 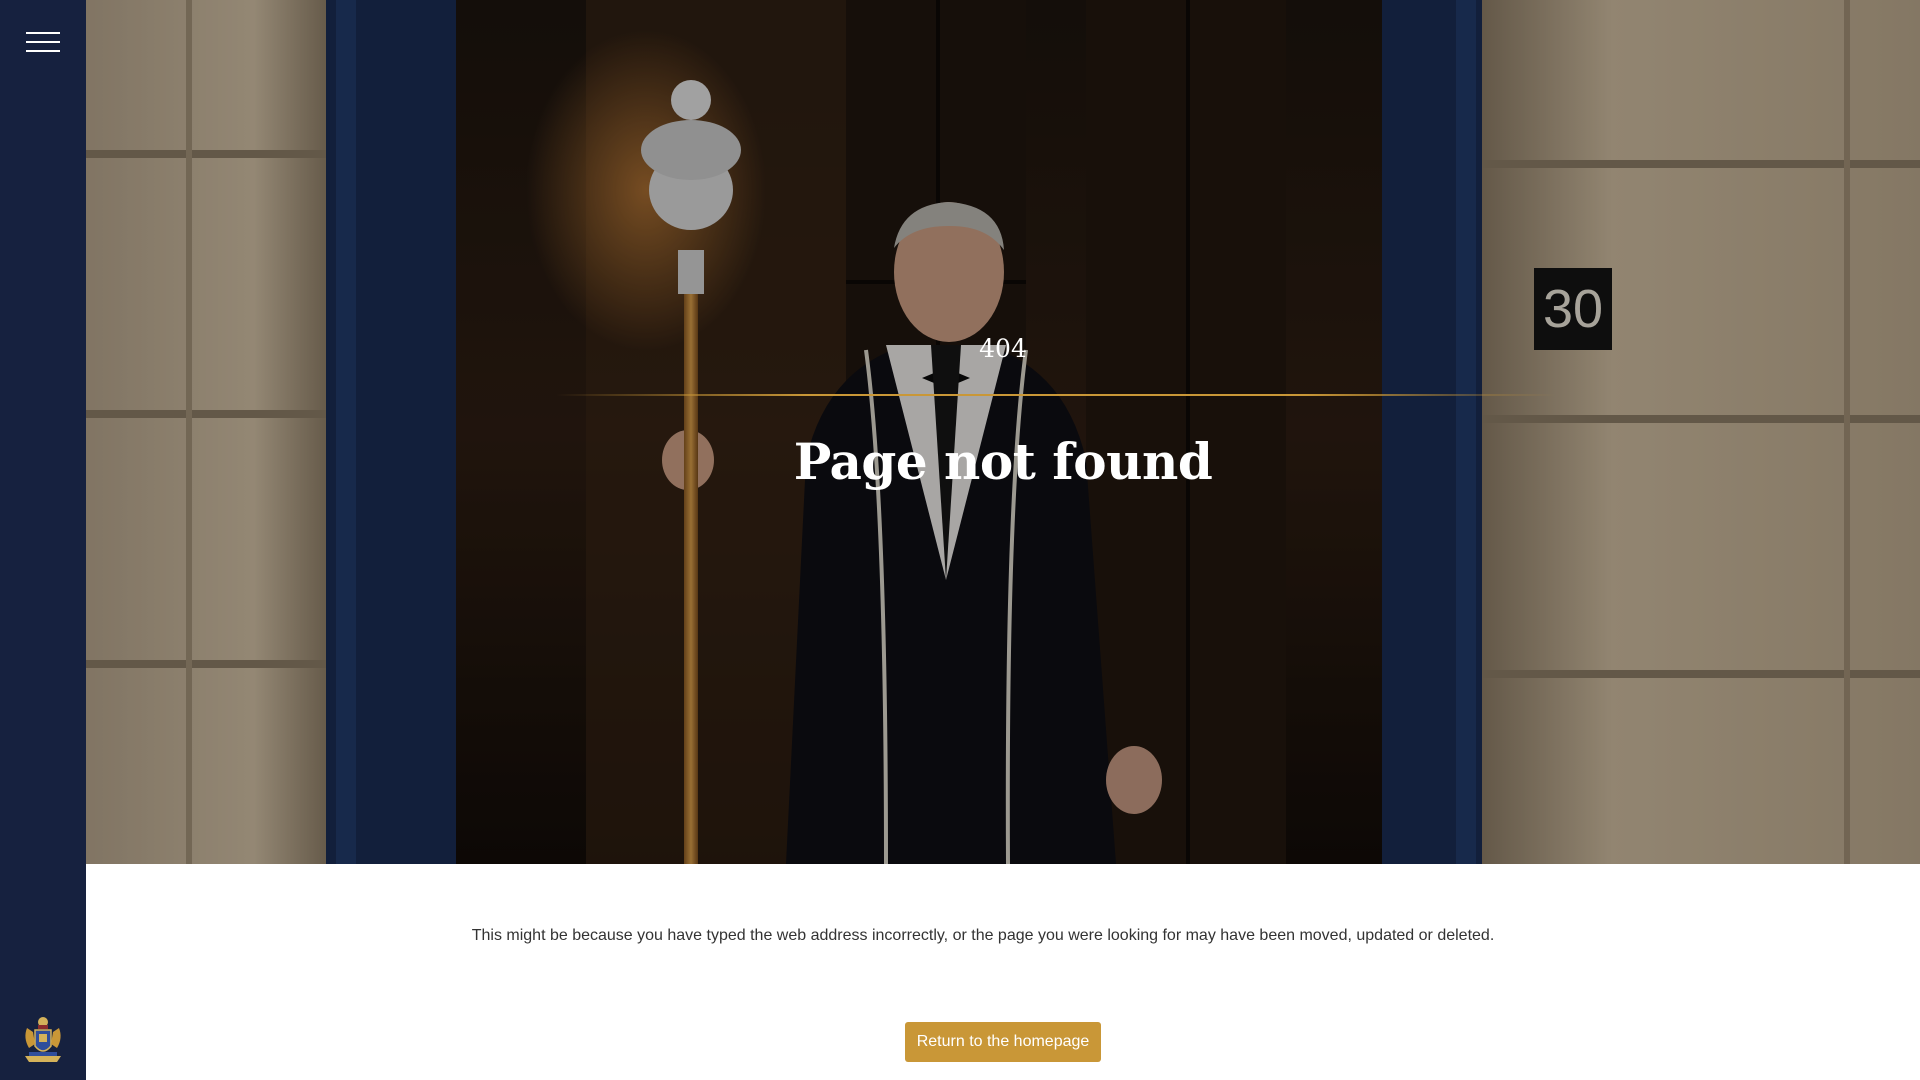 I want to click on page-title: Page not found, so click(x=1003, y=461).